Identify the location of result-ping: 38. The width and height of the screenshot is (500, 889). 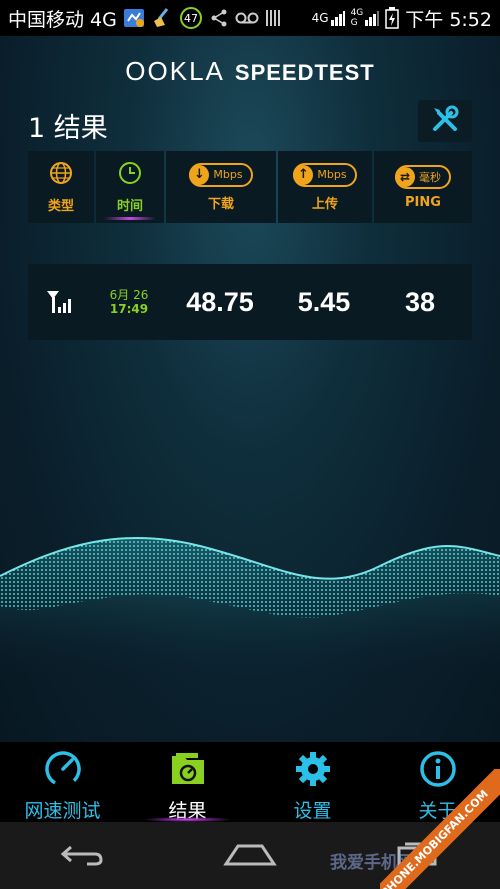
(420, 301).